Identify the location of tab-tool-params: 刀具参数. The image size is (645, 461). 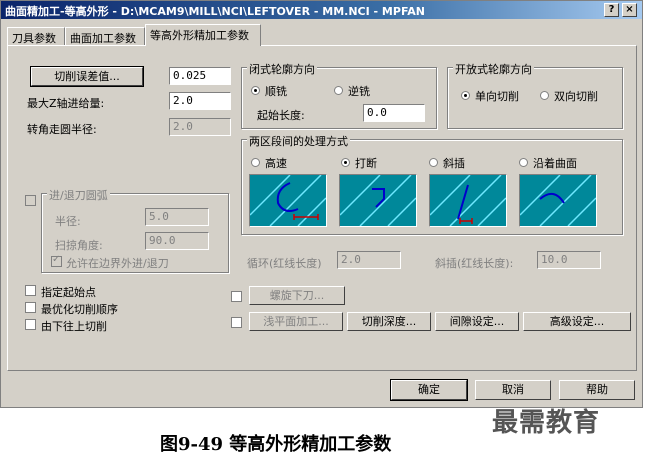
(36, 36).